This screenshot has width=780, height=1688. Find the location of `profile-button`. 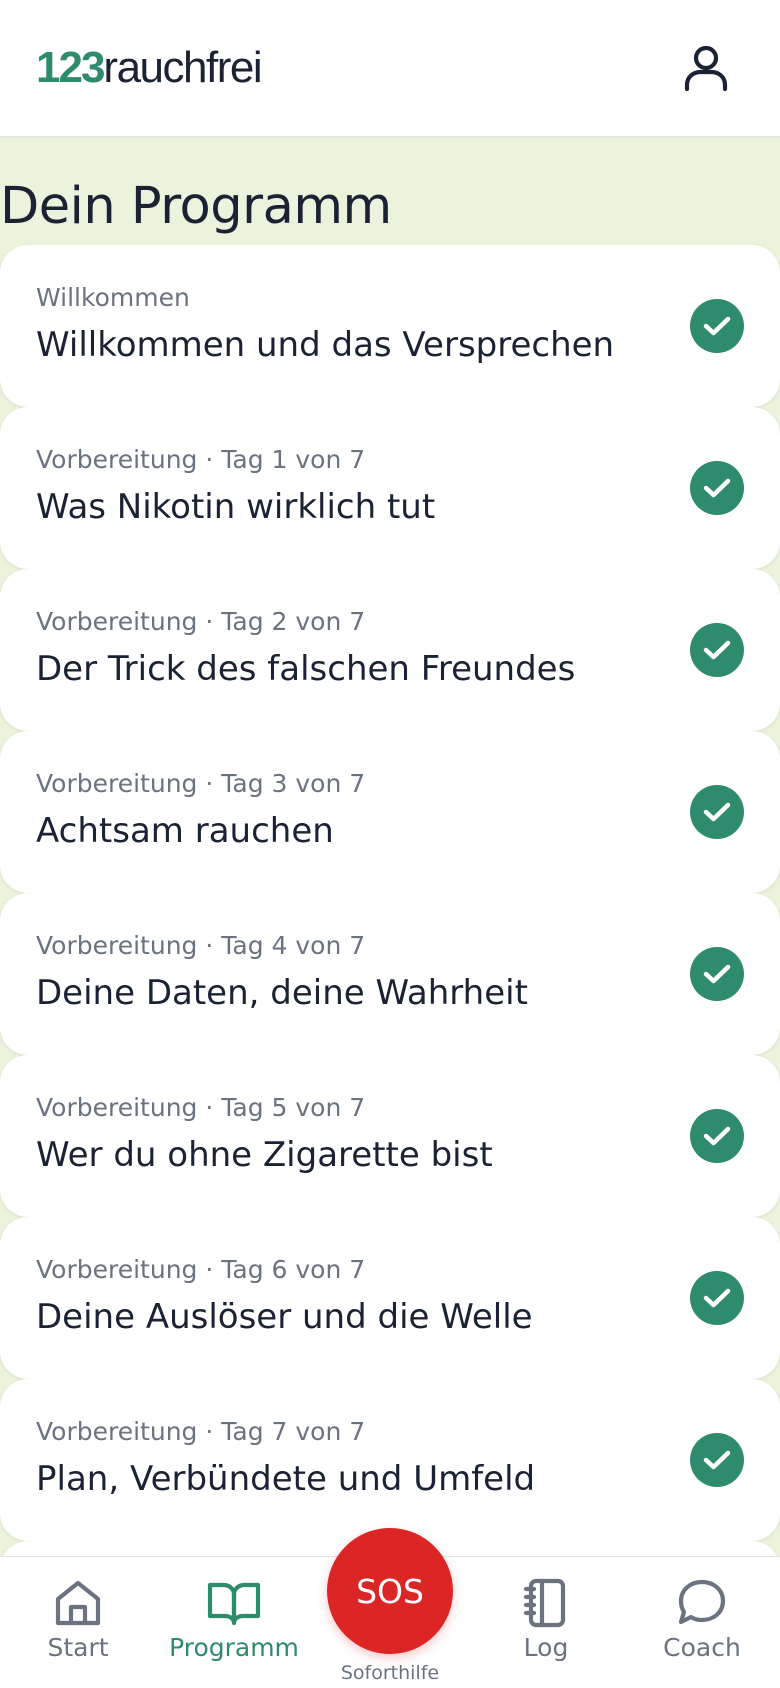

profile-button is located at coordinates (706, 68).